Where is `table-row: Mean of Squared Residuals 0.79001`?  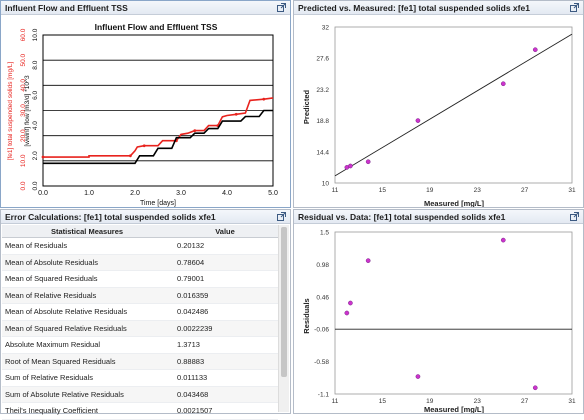
table-row: Mean of Squared Residuals 0.79001 is located at coordinates (140, 279).